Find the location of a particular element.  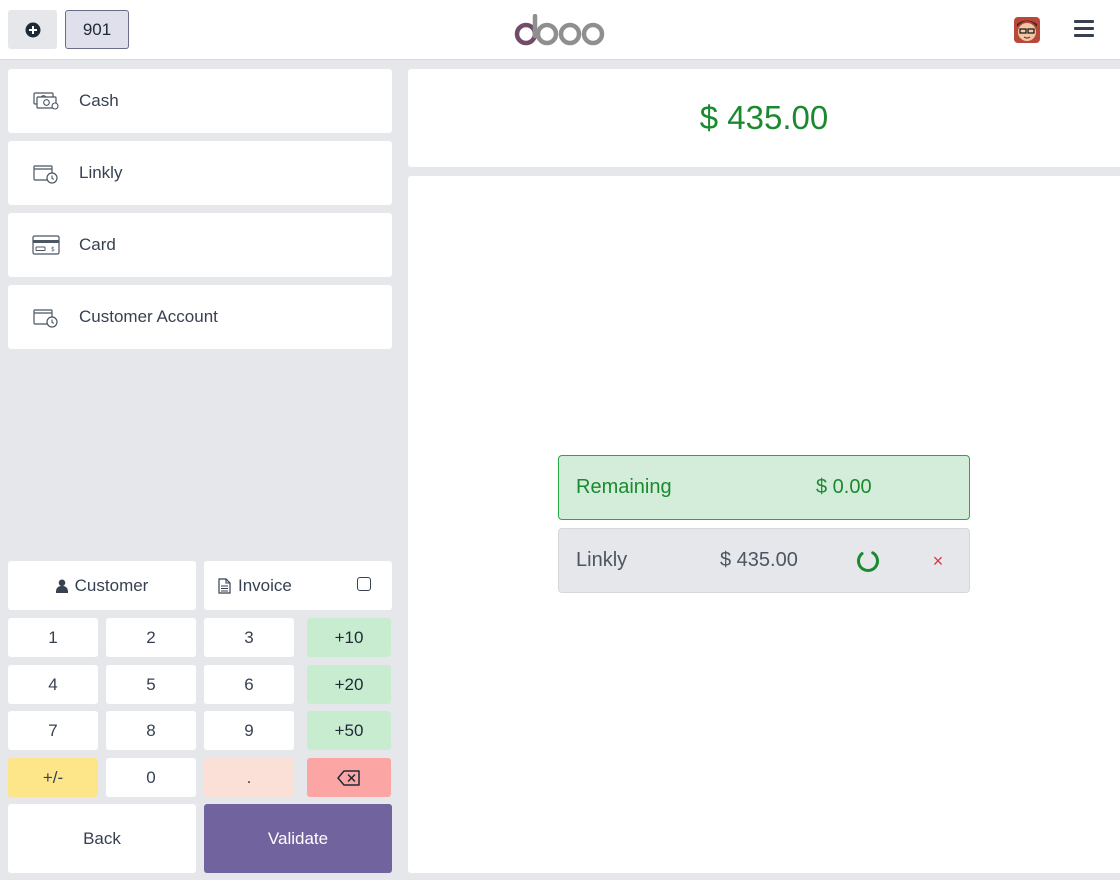

total-due-panel: $ 435.00 is located at coordinates (764, 118).